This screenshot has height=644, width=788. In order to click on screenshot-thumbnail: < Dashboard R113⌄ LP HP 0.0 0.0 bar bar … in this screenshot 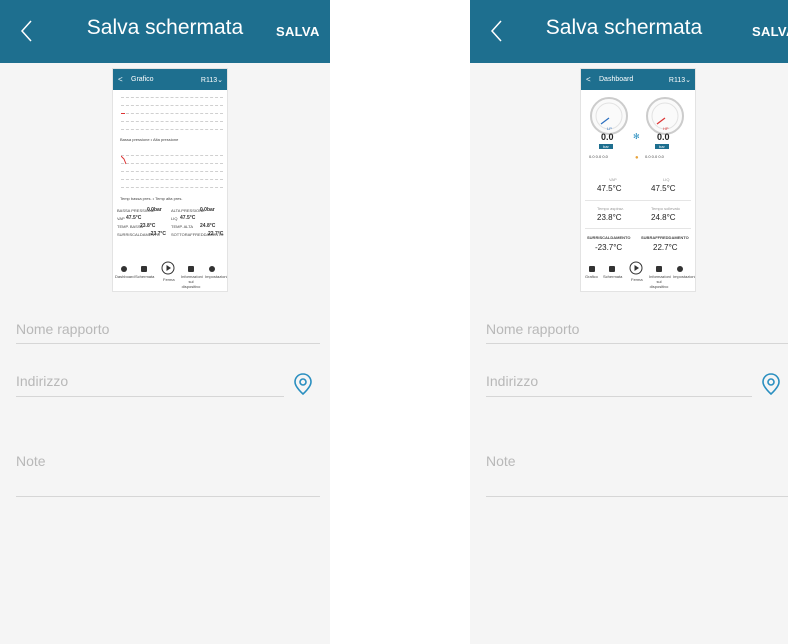, I will do `click(638, 180)`.